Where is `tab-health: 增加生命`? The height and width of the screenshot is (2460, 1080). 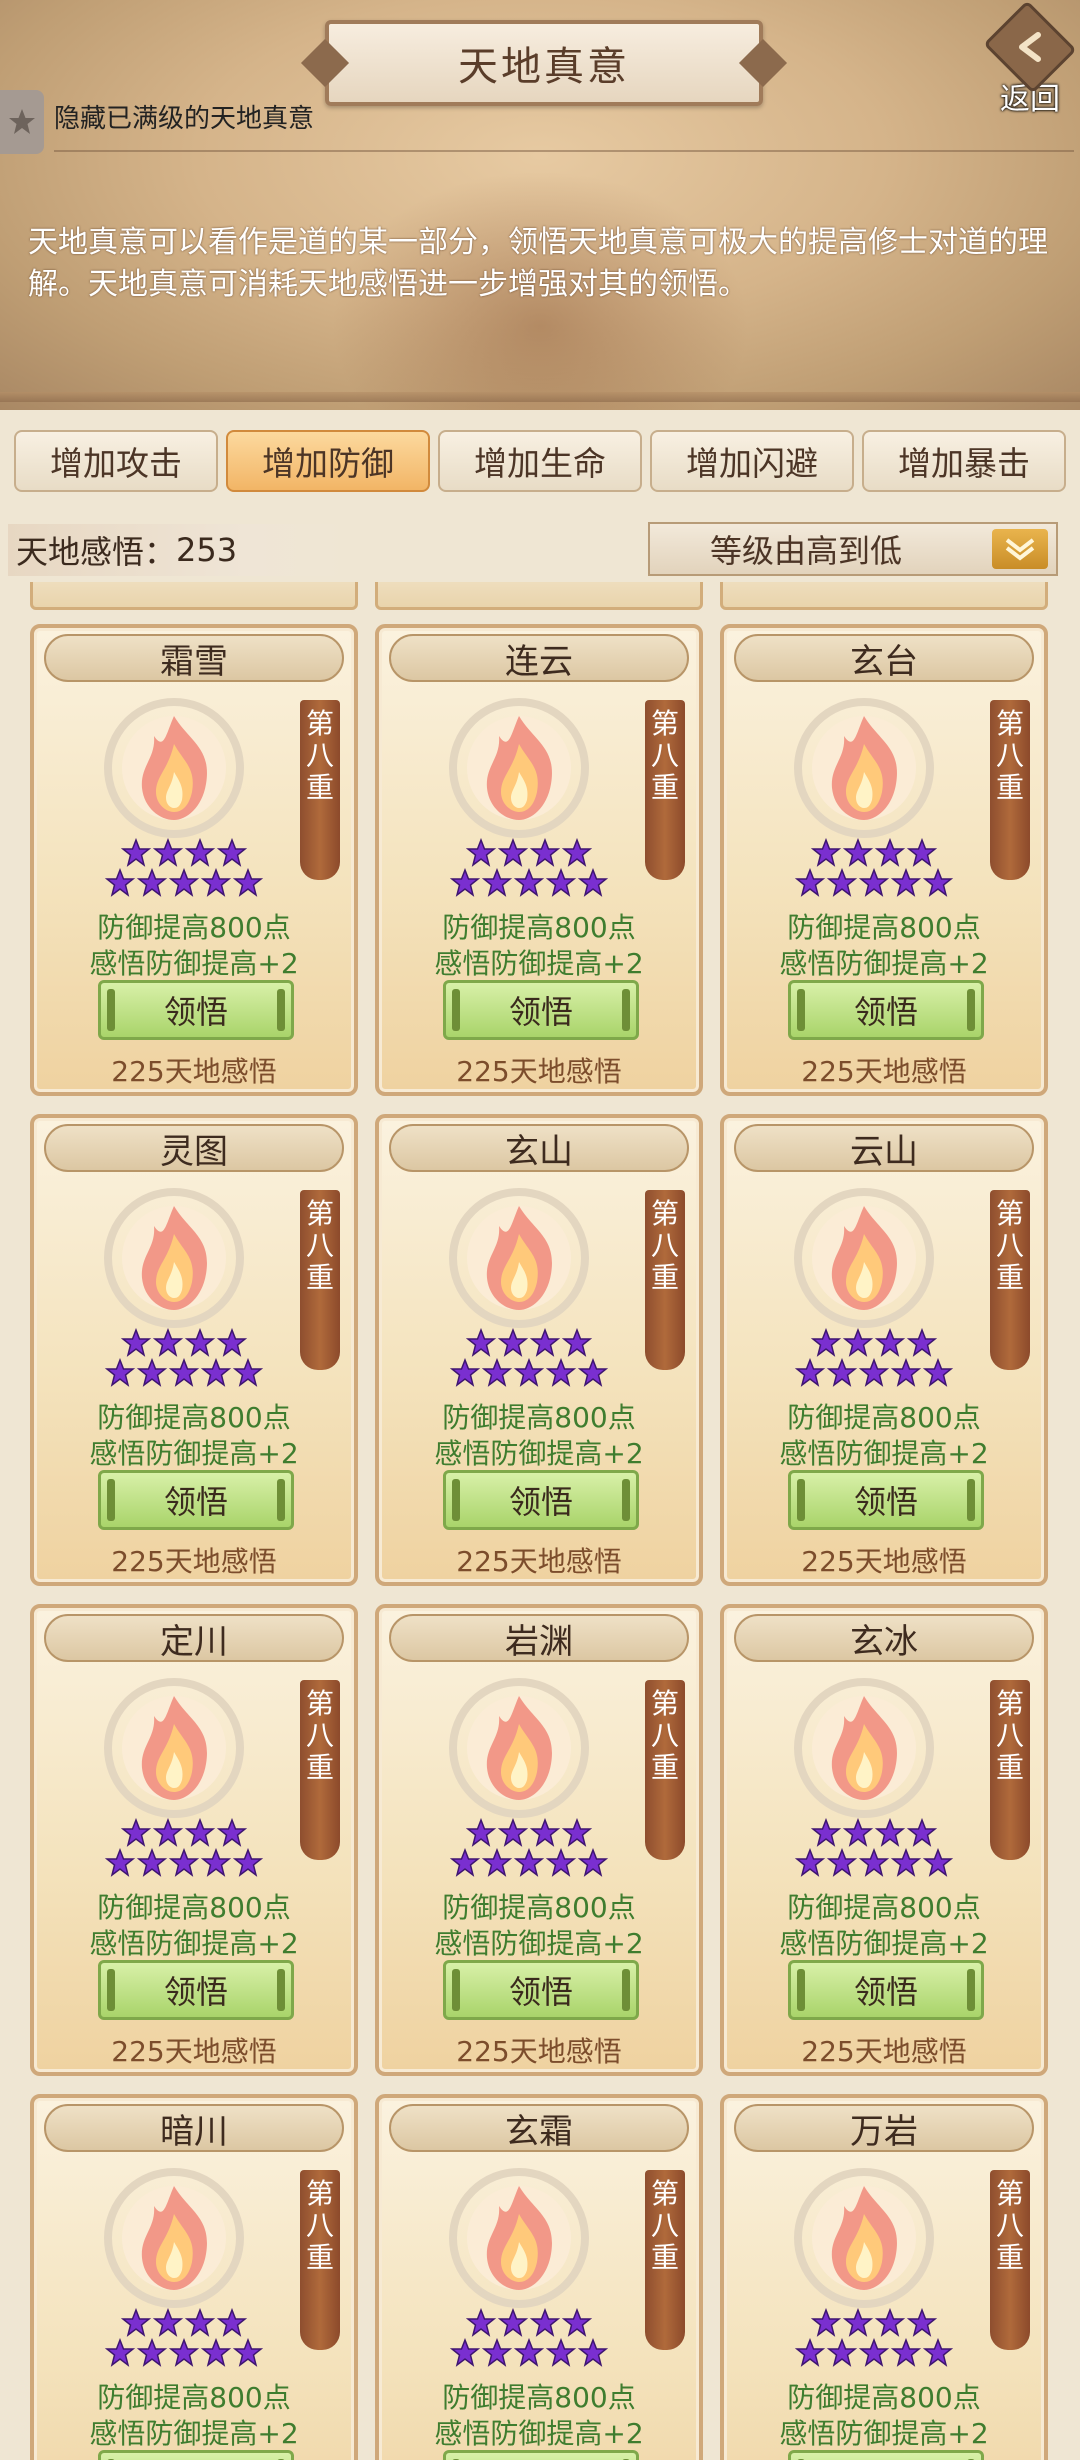
tab-health: 增加生命 is located at coordinates (540, 461).